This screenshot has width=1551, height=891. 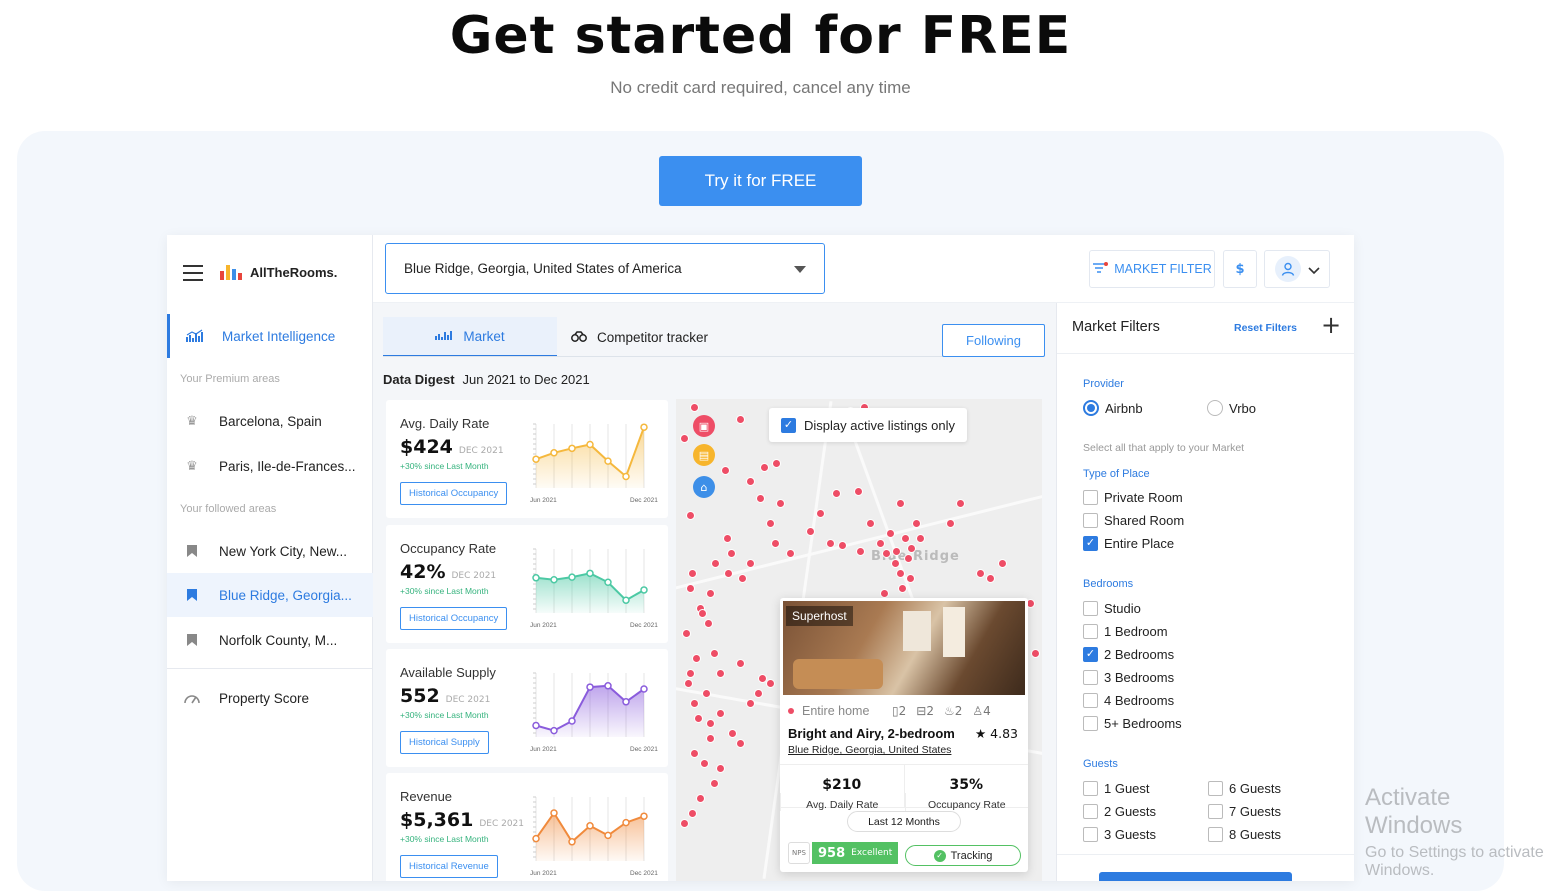 What do you see at coordinates (470, 337) in the screenshot?
I see `tab-market: Market` at bounding box center [470, 337].